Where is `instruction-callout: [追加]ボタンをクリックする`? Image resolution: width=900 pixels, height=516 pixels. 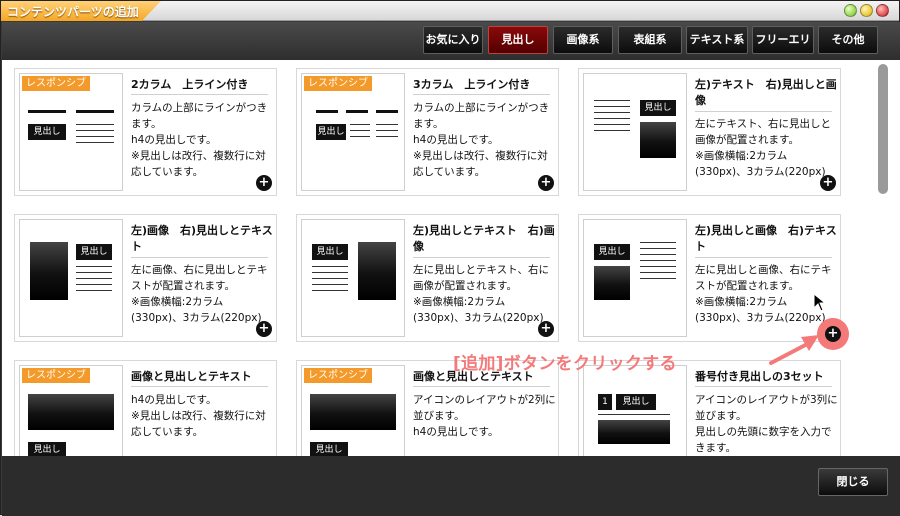
instruction-callout: [追加]ボタンをクリックする is located at coordinates (565, 364).